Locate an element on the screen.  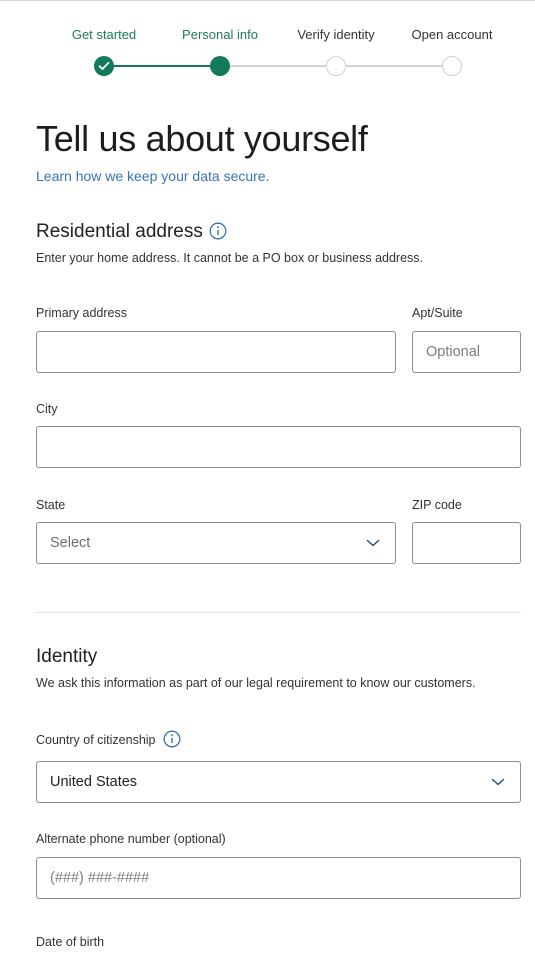
step-dot-personal-info is located at coordinates (220, 66).